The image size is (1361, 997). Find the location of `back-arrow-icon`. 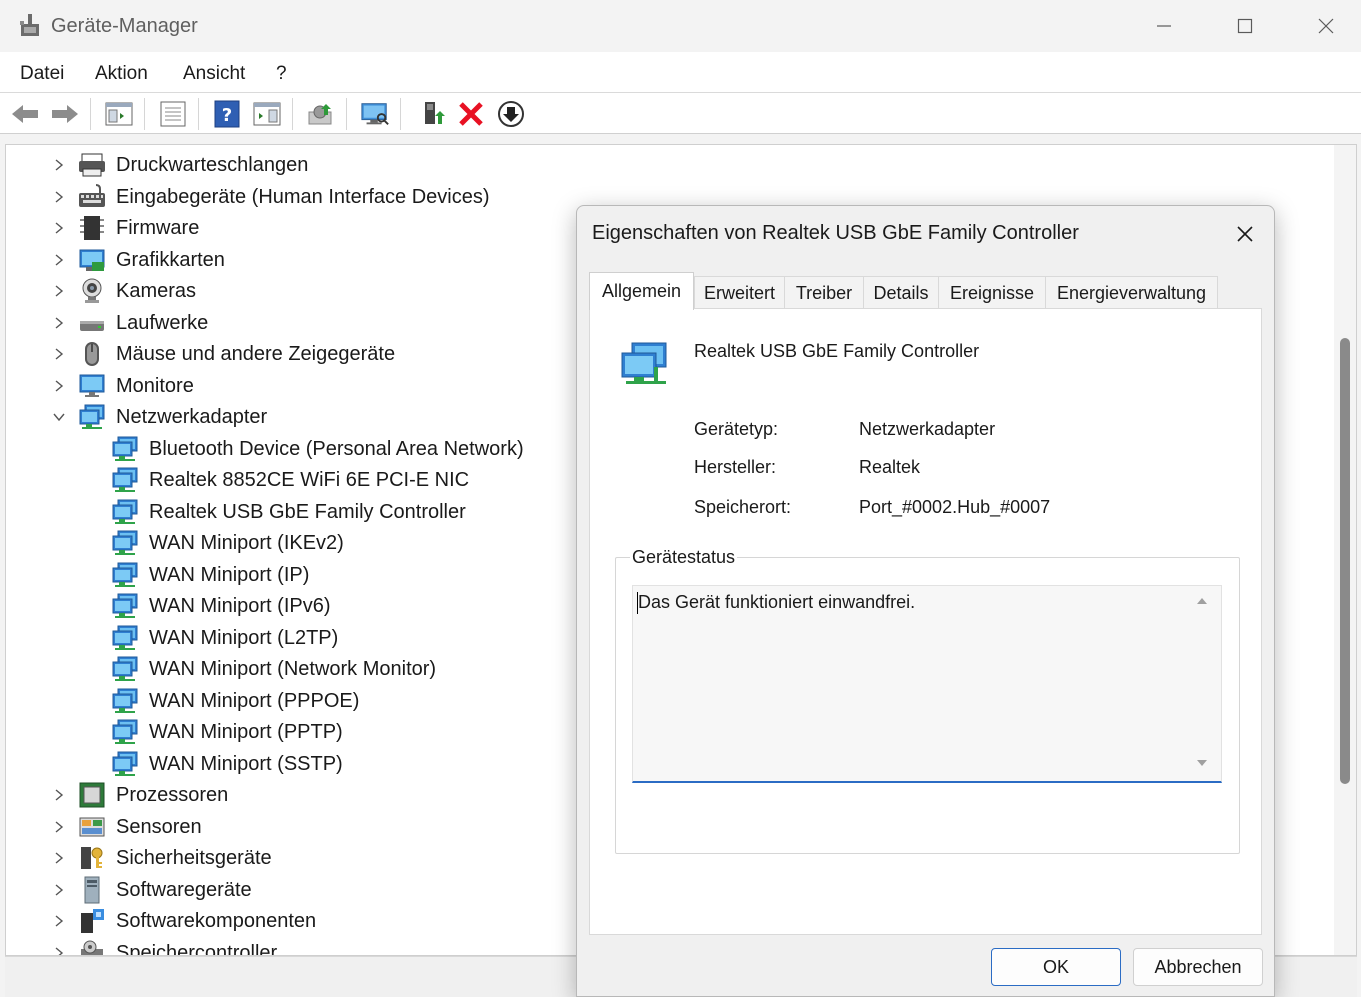

back-arrow-icon is located at coordinates (25, 114).